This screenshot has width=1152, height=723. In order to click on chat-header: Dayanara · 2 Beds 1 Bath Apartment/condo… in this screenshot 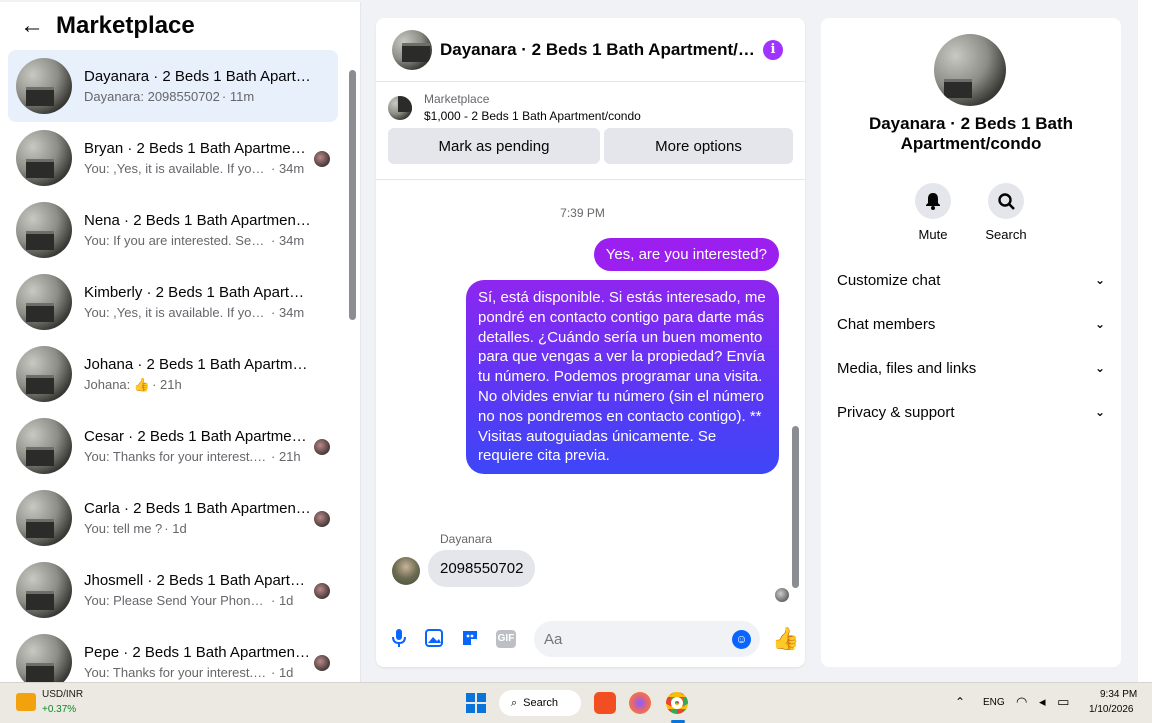, I will do `click(590, 50)`.